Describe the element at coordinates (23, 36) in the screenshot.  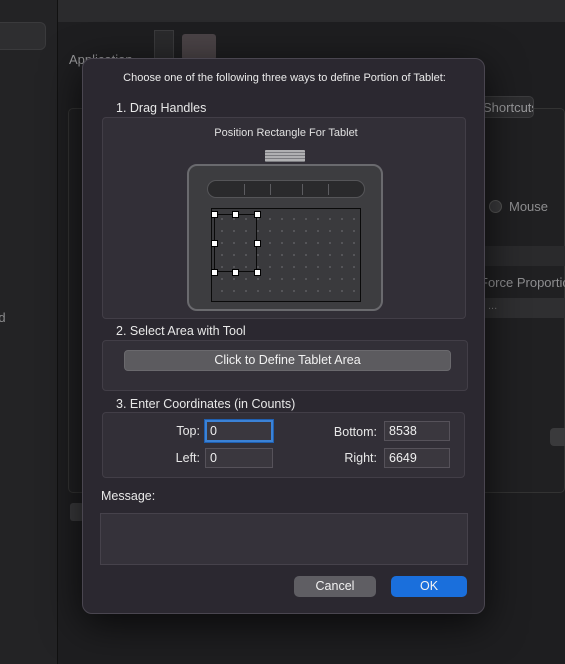
I see `sidebar-search-field` at that location.